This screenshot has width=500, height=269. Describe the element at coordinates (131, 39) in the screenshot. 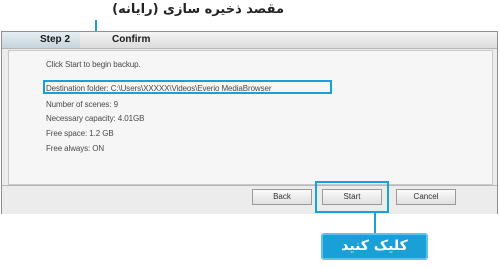

I see `confirm-tab: Confirm` at that location.